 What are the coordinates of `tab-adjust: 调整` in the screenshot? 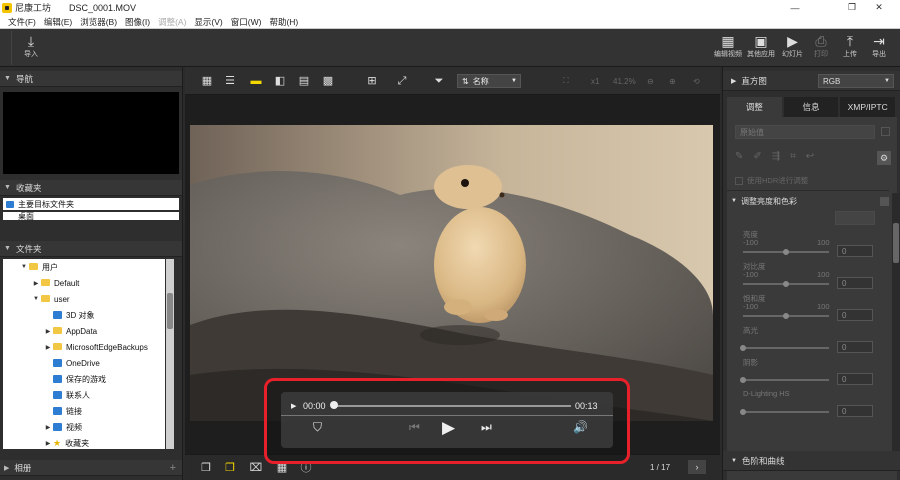 It's located at (754, 107).